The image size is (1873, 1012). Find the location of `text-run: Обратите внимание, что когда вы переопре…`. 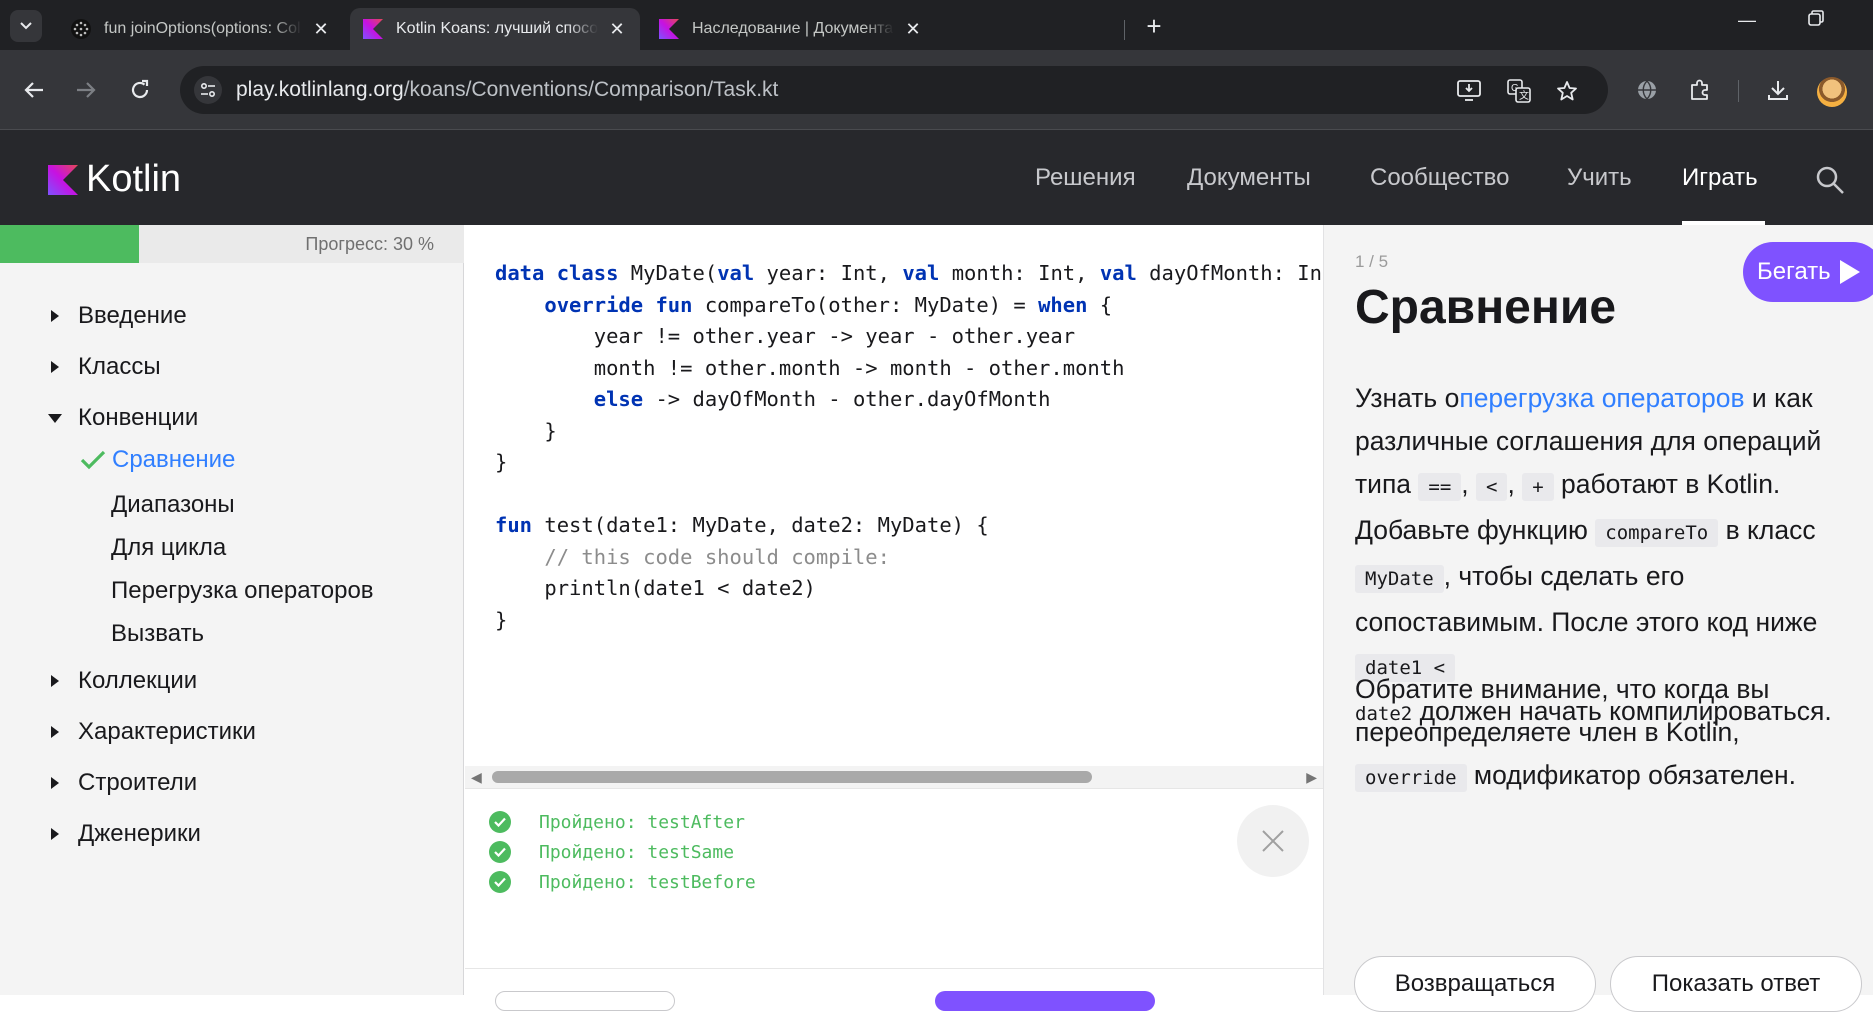

text-run: Обратите внимание, что когда вы переопре… is located at coordinates (1562, 710).